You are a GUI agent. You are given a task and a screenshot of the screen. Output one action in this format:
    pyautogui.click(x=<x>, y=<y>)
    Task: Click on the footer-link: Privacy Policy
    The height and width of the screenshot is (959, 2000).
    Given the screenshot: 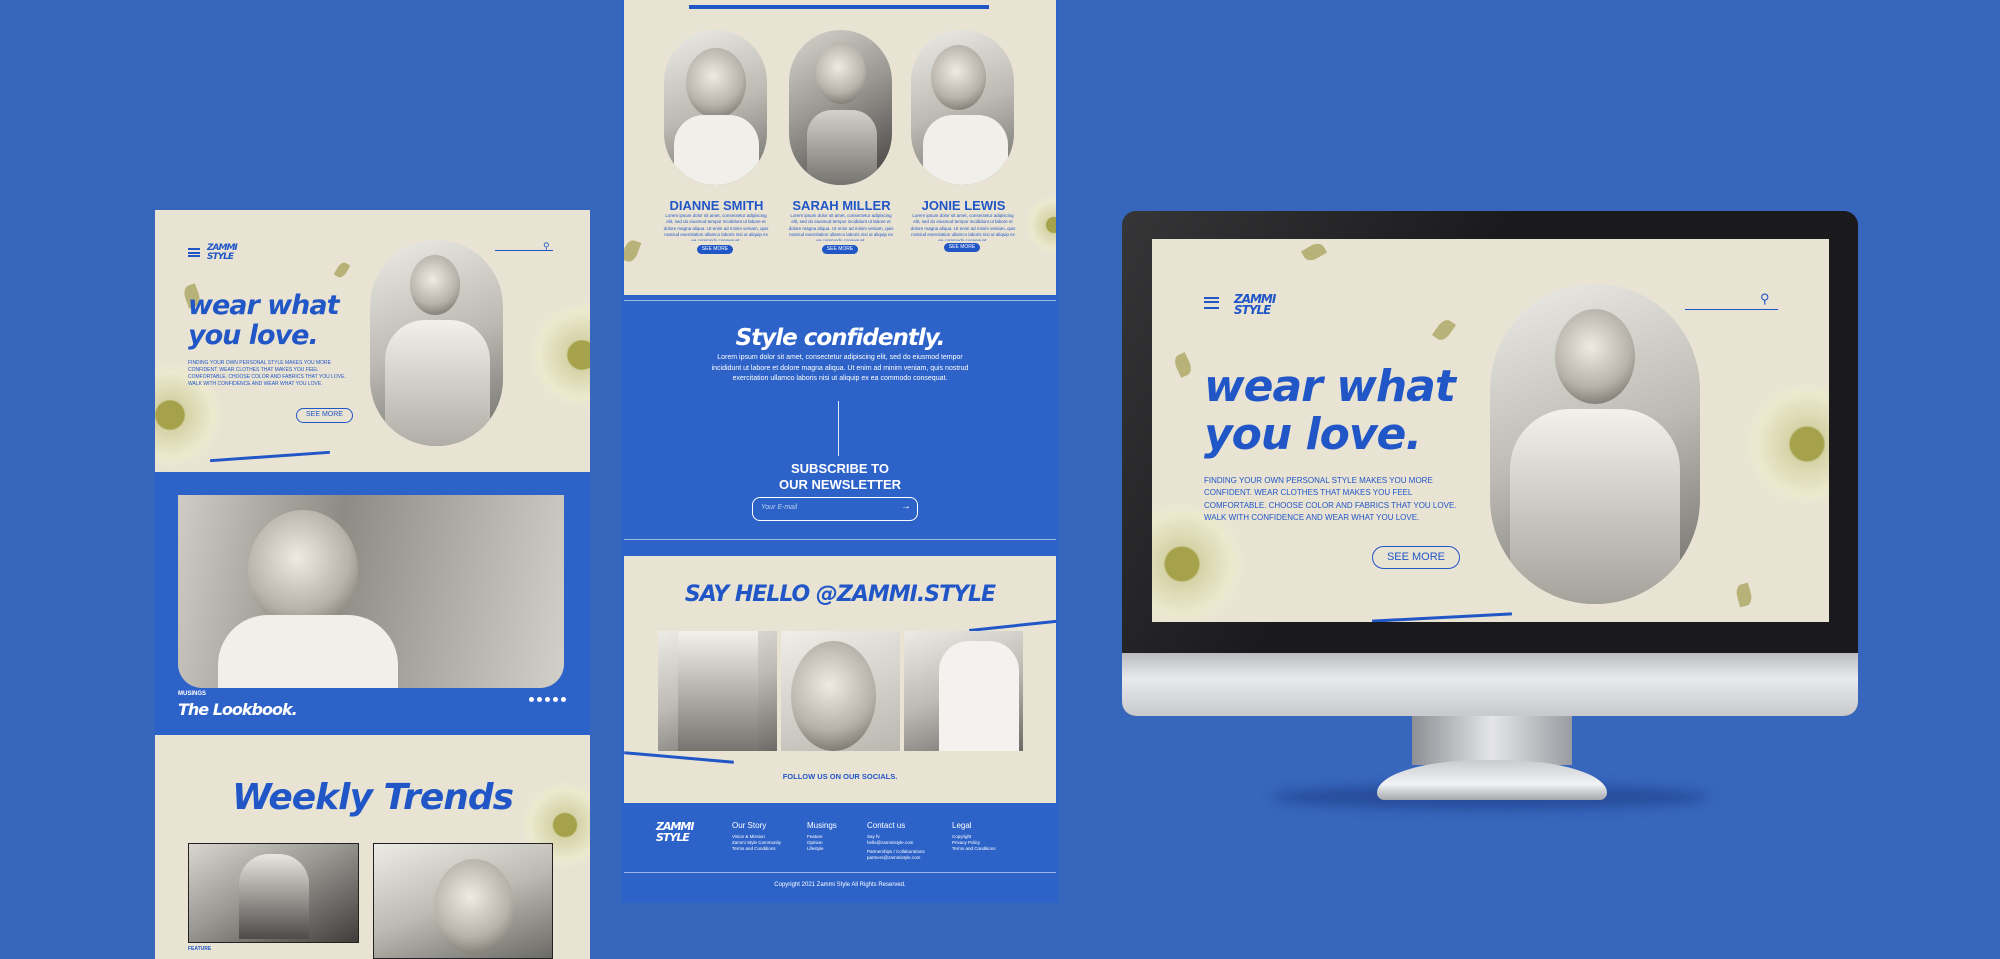 What is the action you would take?
    pyautogui.click(x=966, y=842)
    